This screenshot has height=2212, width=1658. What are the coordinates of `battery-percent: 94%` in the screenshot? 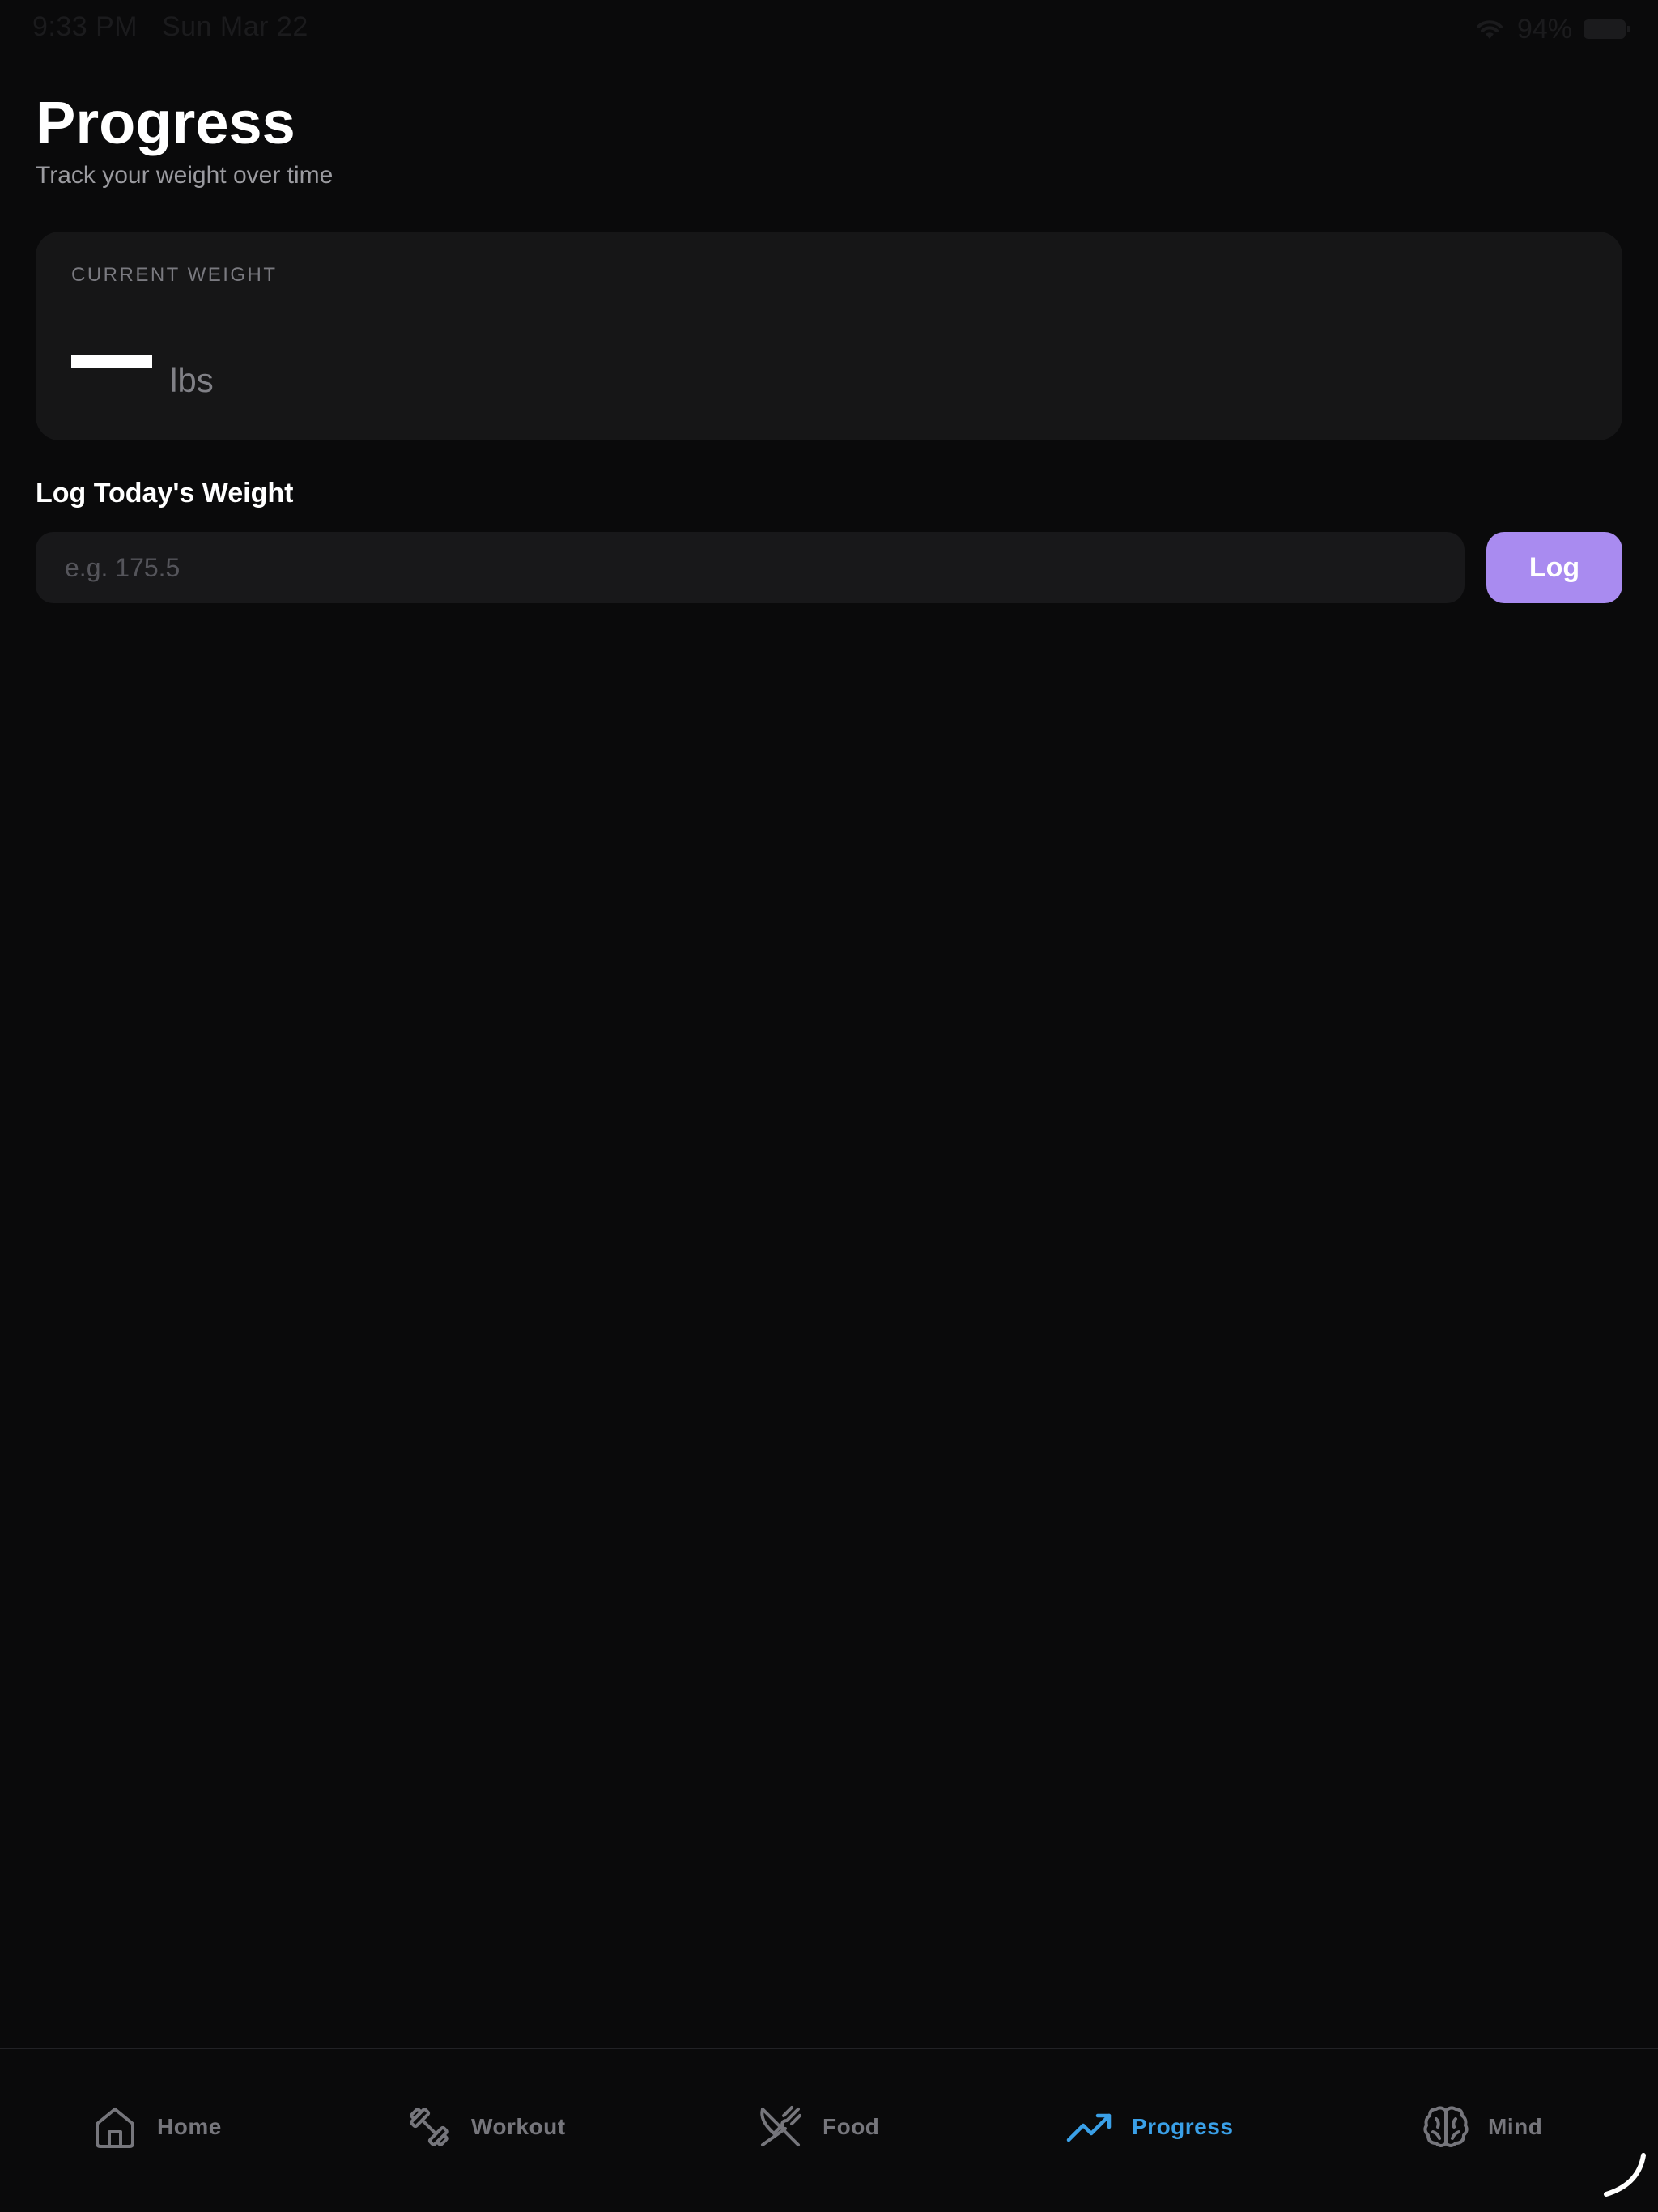 It's located at (1544, 29).